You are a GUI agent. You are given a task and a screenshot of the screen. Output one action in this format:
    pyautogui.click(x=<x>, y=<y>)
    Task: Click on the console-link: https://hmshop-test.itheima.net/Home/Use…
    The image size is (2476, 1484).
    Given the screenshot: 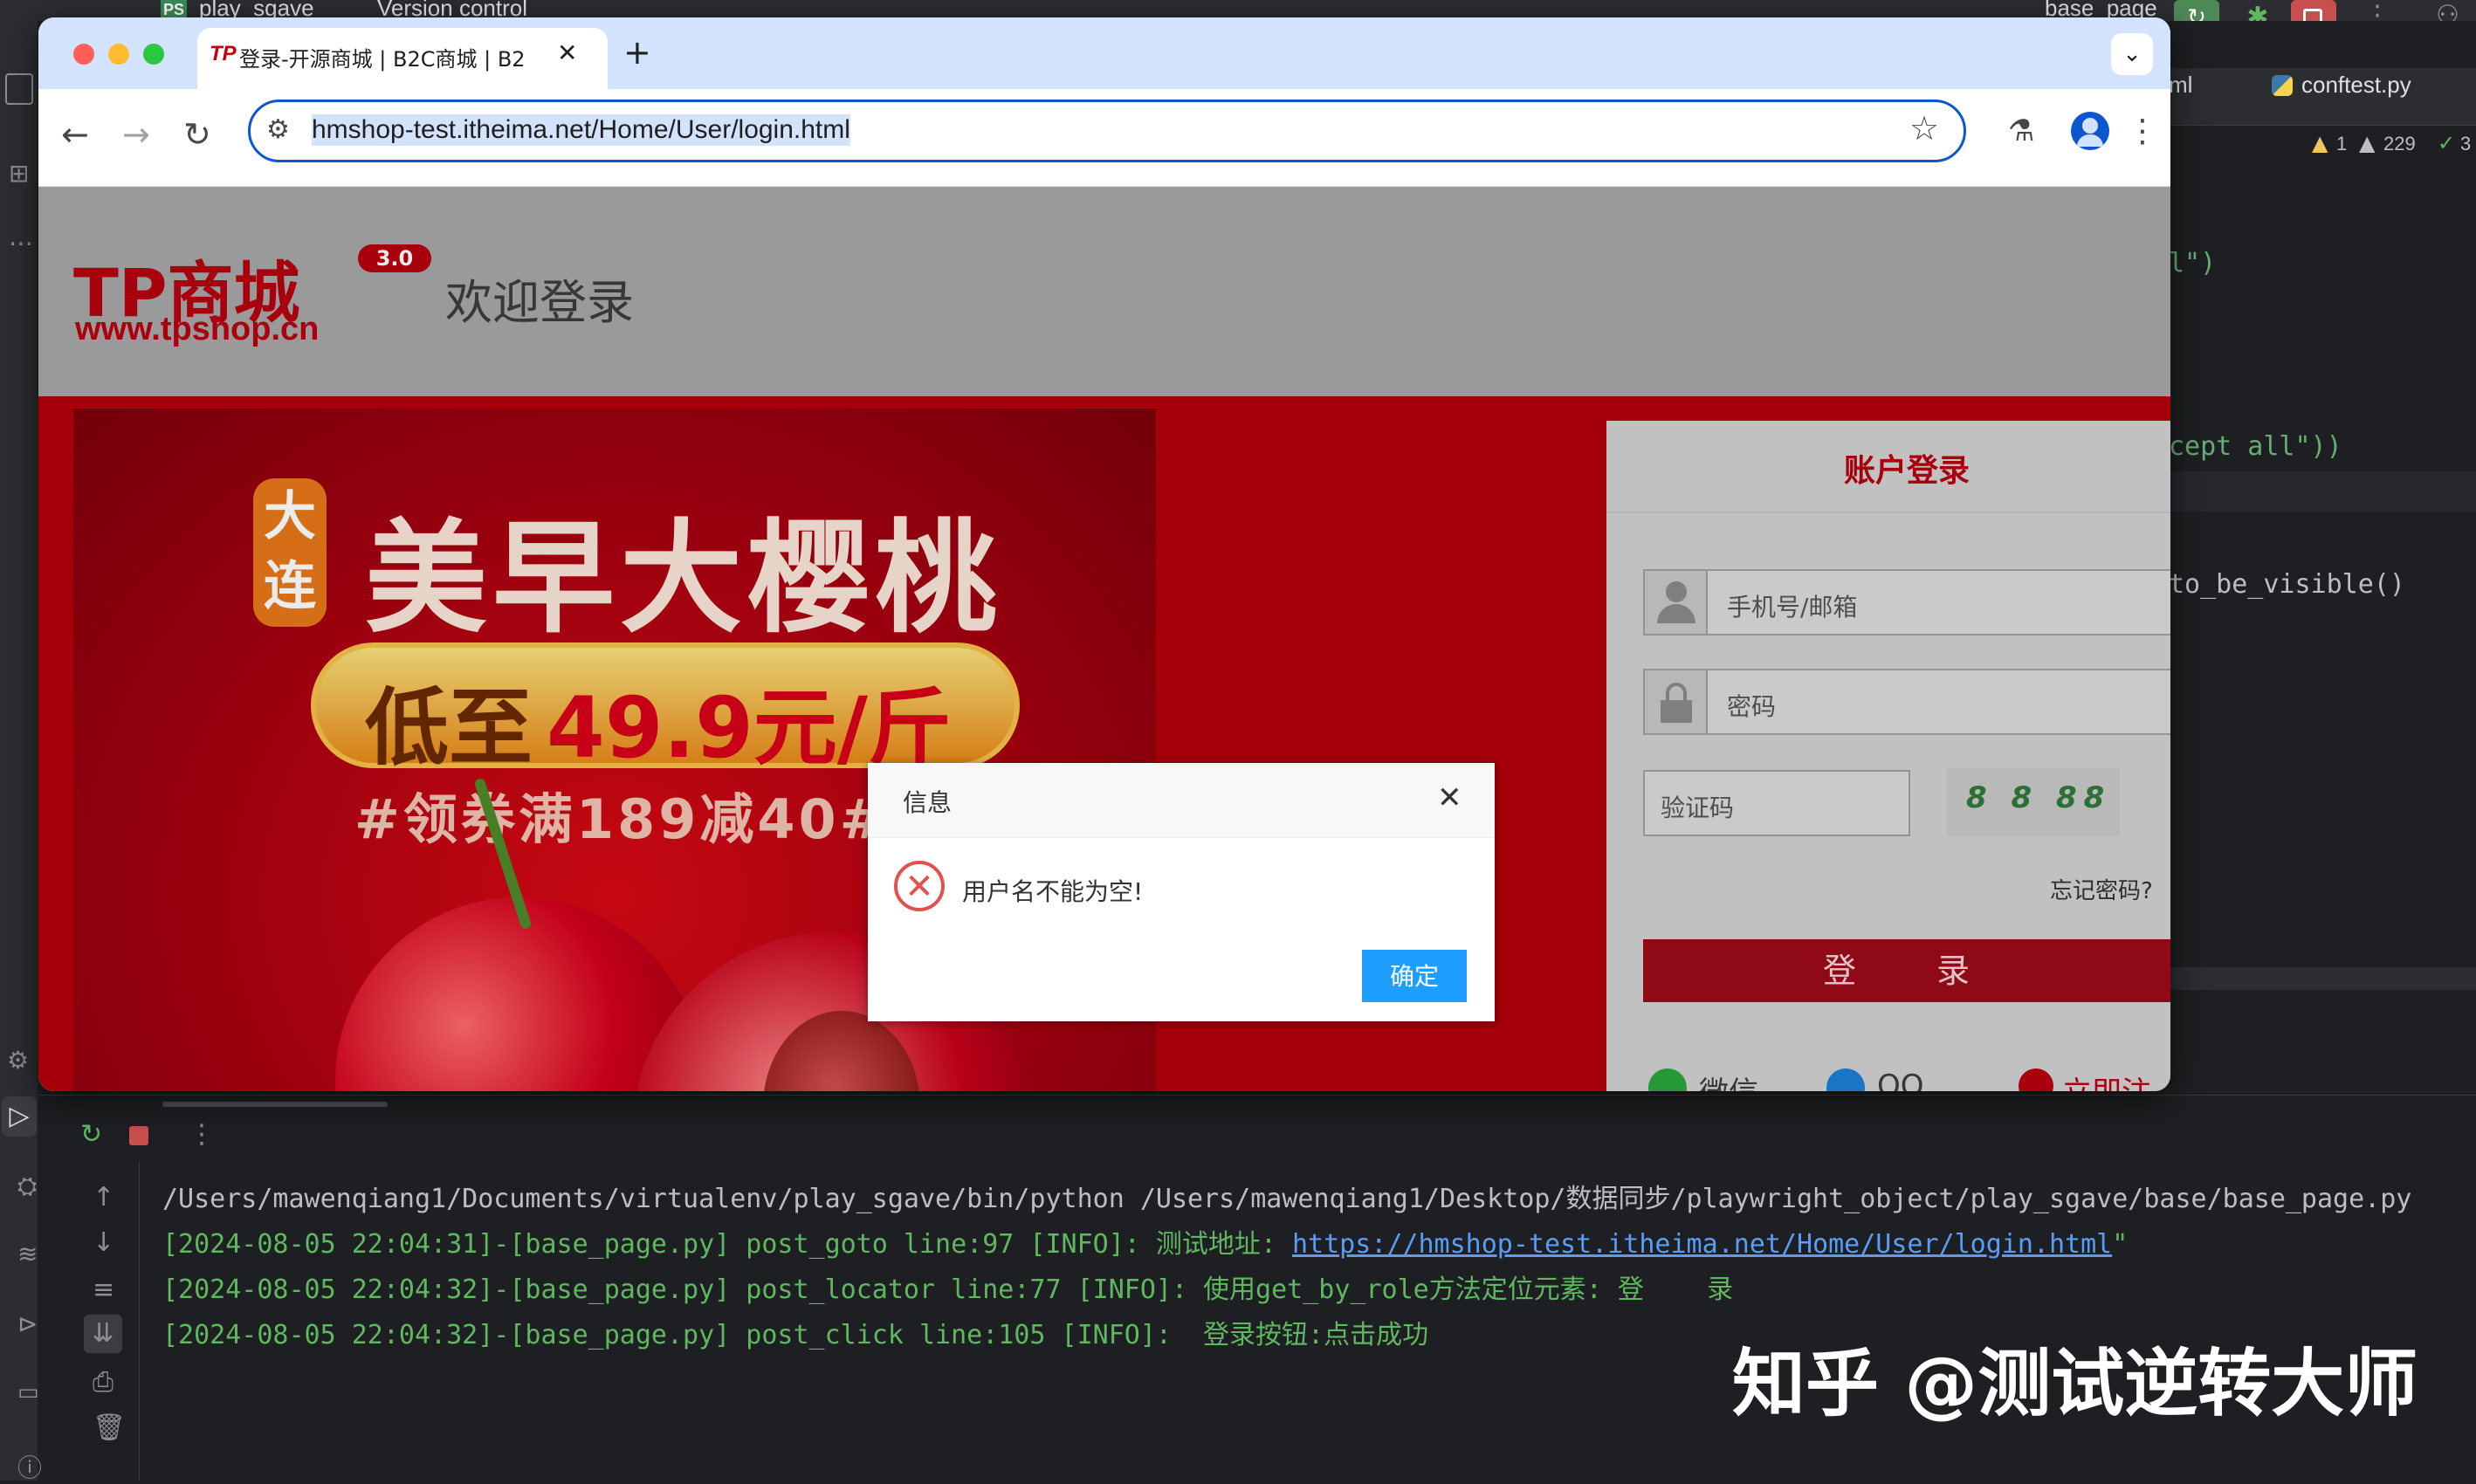 What is the action you would take?
    pyautogui.click(x=1702, y=1244)
    